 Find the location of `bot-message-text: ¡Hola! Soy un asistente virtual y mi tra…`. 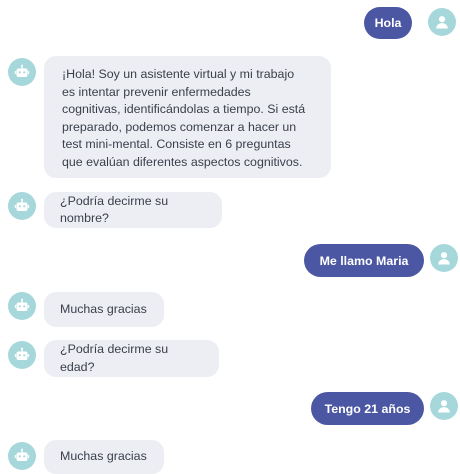

bot-message-text: ¡Hola! Soy un asistente virtual y mi tra… is located at coordinates (184, 118).